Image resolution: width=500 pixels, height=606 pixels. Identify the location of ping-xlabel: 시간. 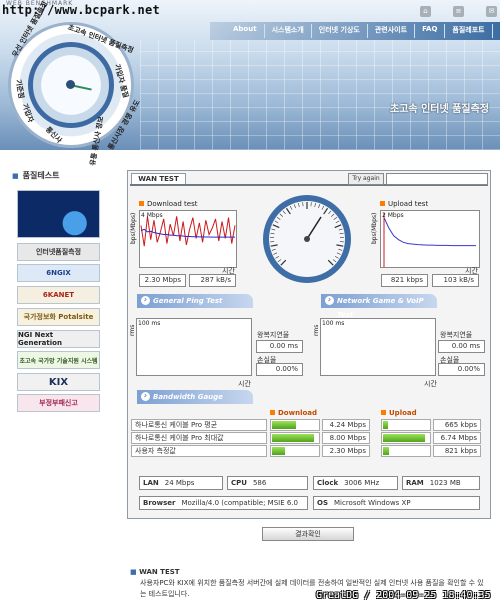
(244, 384).